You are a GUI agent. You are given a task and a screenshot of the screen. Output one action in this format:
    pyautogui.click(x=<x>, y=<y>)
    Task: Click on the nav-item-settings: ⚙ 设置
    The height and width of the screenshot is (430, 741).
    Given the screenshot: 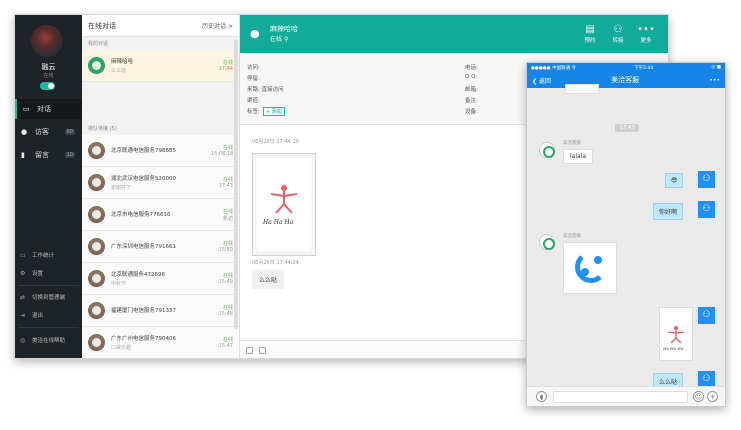 What is the action you would take?
    pyautogui.click(x=32, y=273)
    